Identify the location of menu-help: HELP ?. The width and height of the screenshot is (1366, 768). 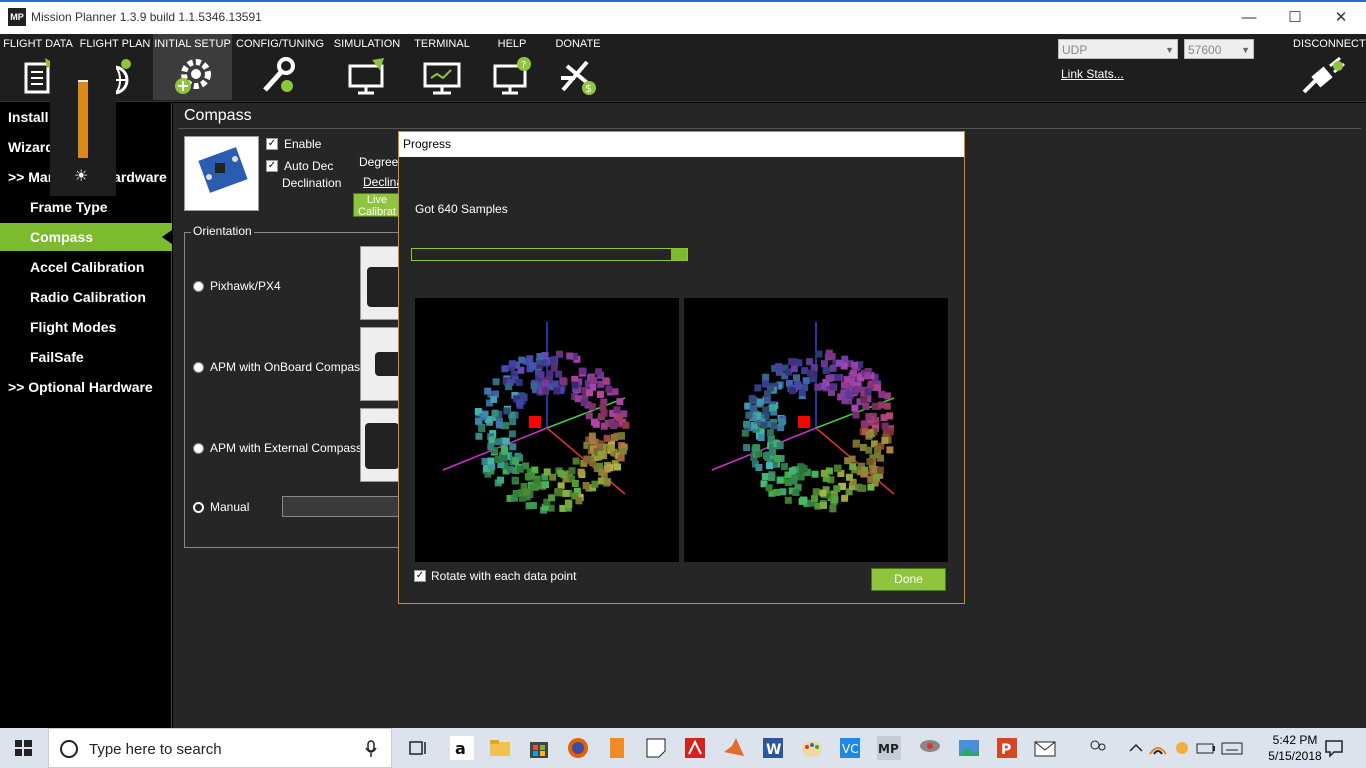
(512, 67).